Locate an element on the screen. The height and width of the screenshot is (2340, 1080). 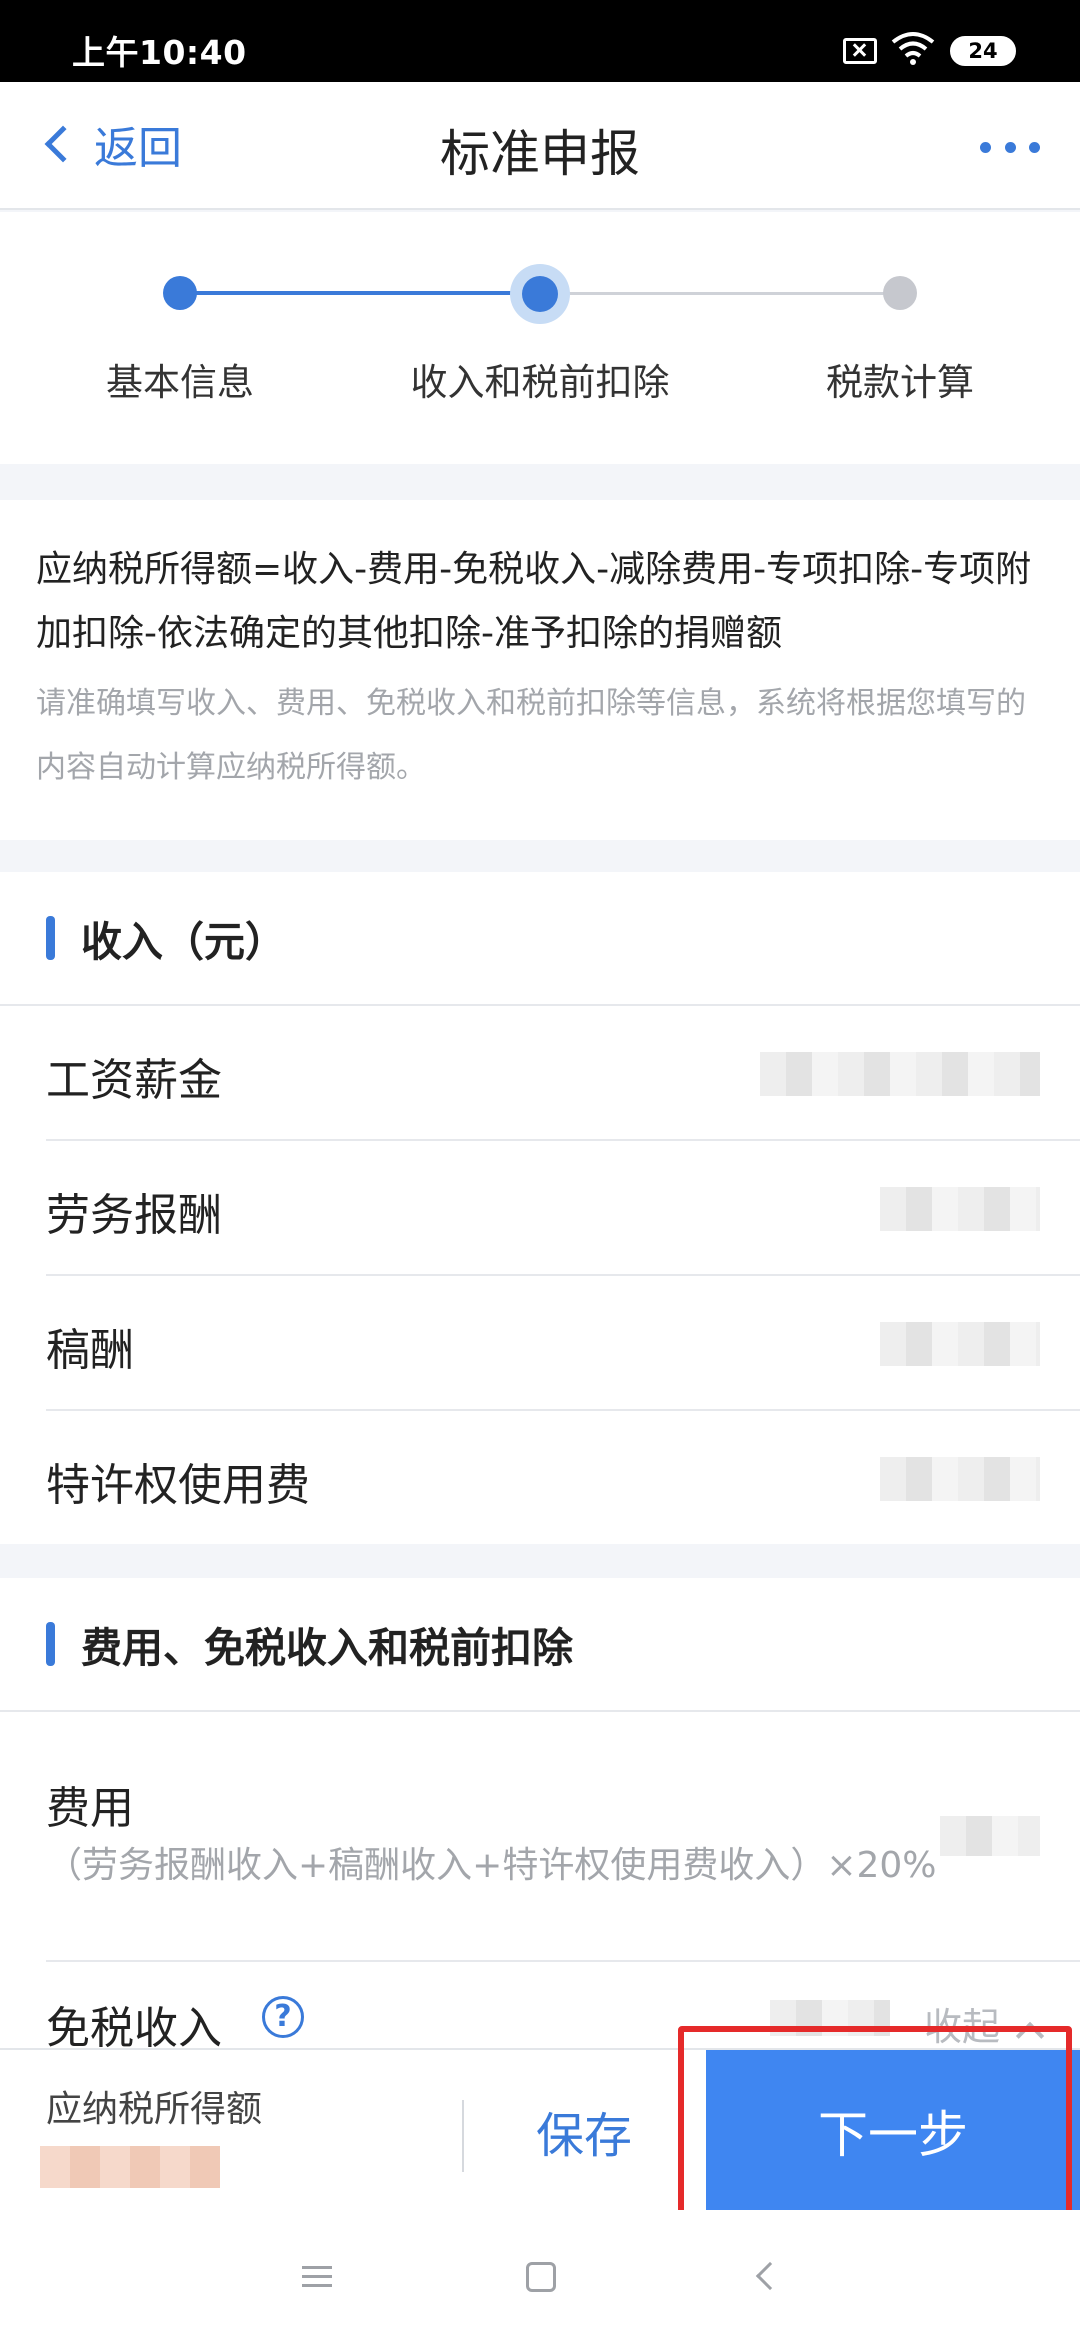
save-button: 保存 is located at coordinates (584, 2131).